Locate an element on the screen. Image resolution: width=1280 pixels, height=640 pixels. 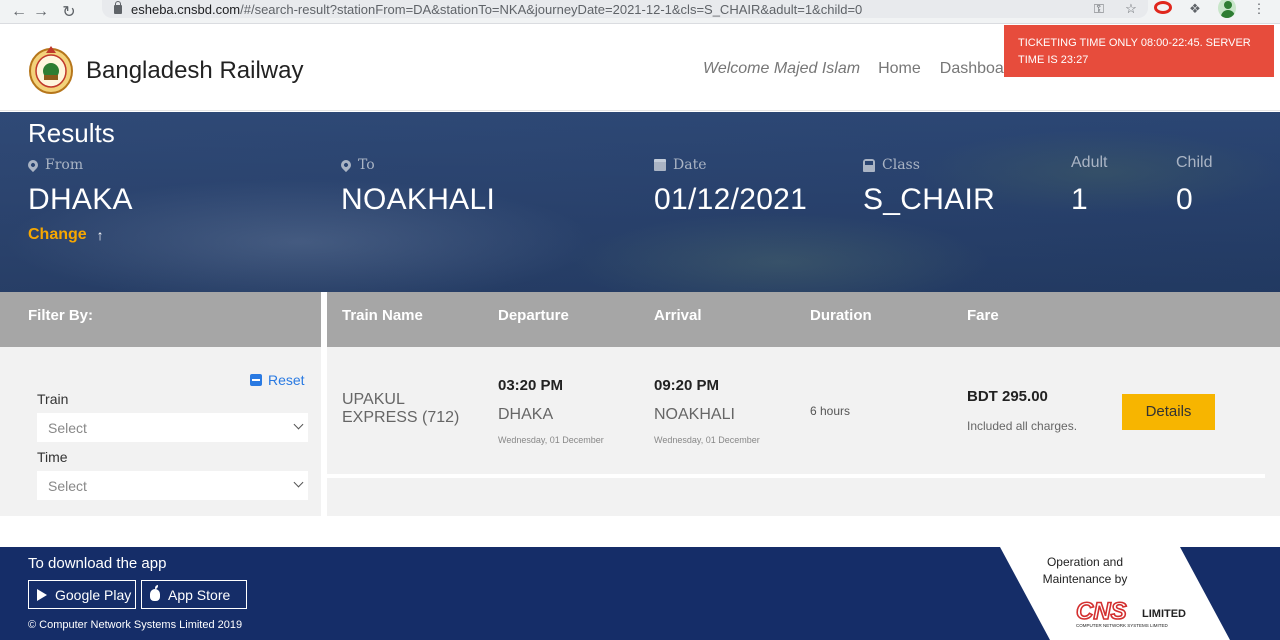
col-arrival: Arrival is located at coordinates (678, 315).